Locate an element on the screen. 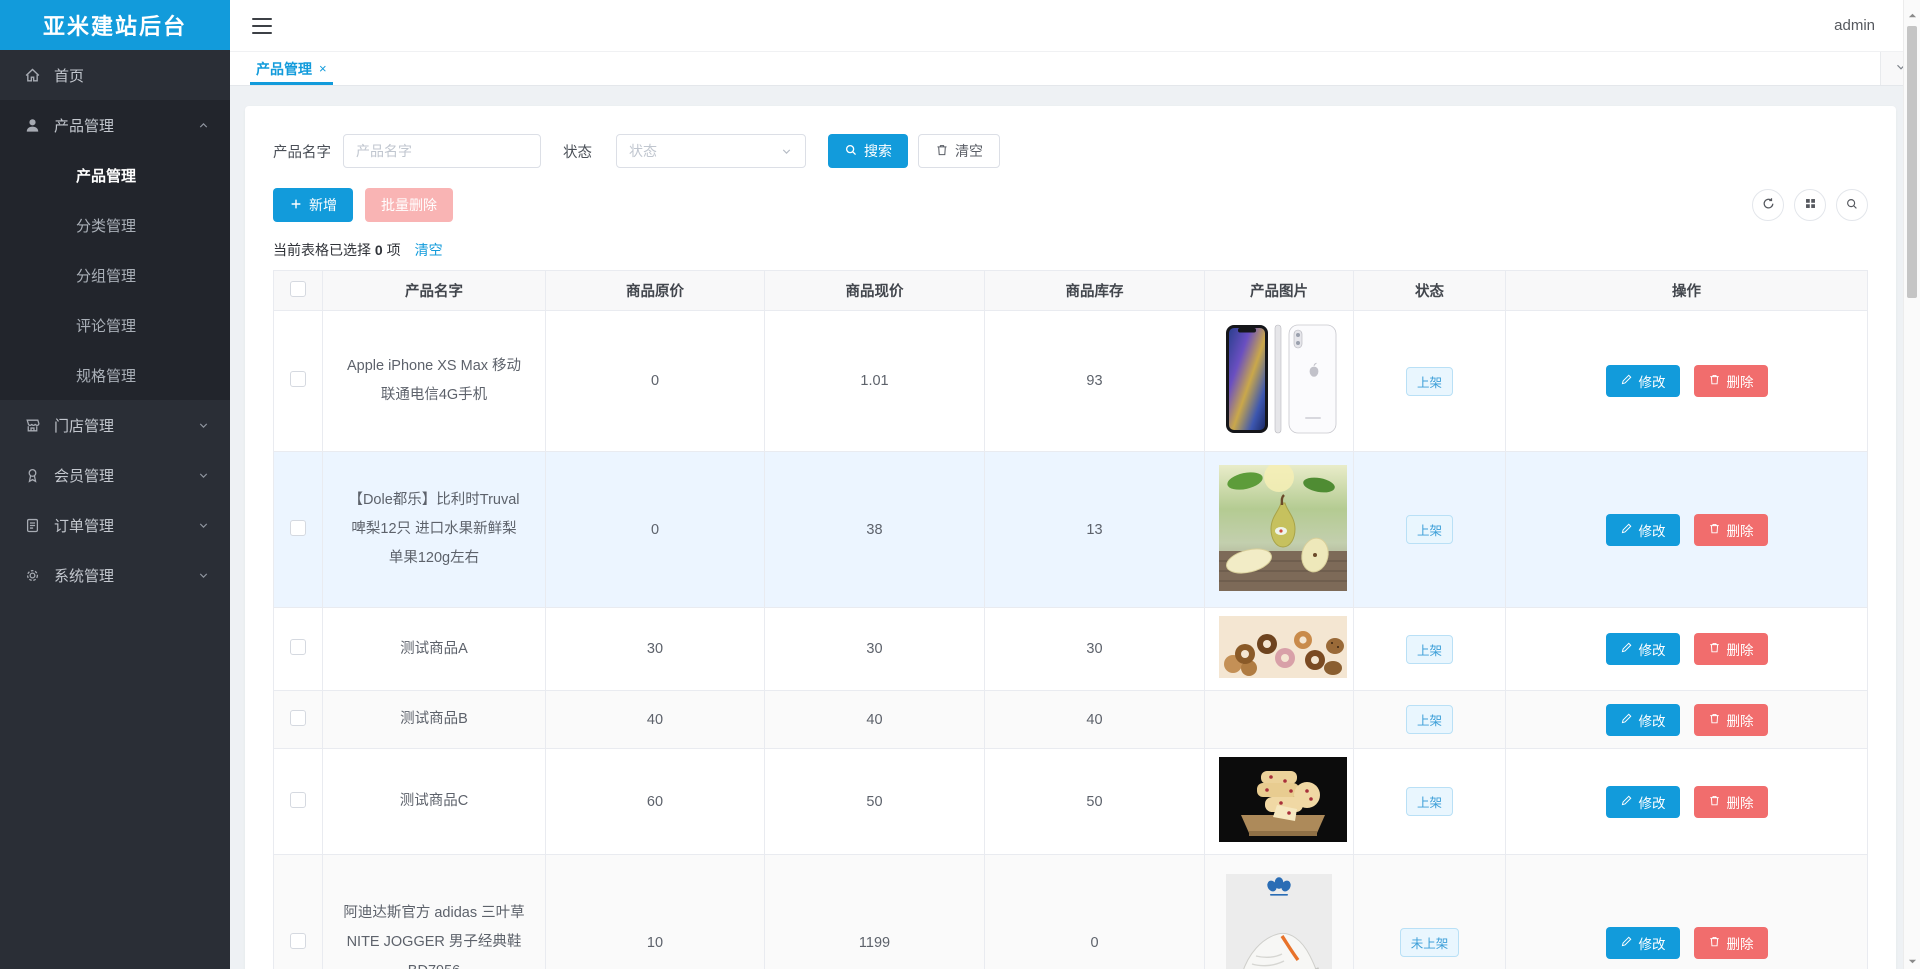 The image size is (1920, 969). clear-filters-button: 清空 is located at coordinates (959, 151).